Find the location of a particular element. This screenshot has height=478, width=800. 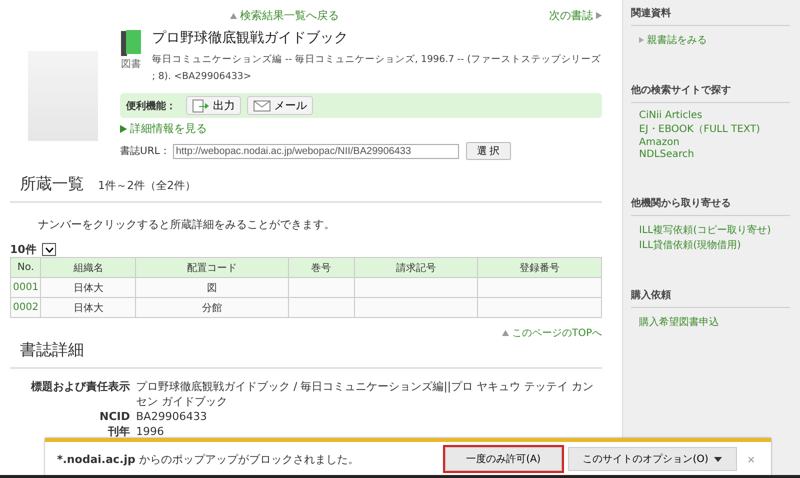

column-header: 配置コード is located at coordinates (212, 268).